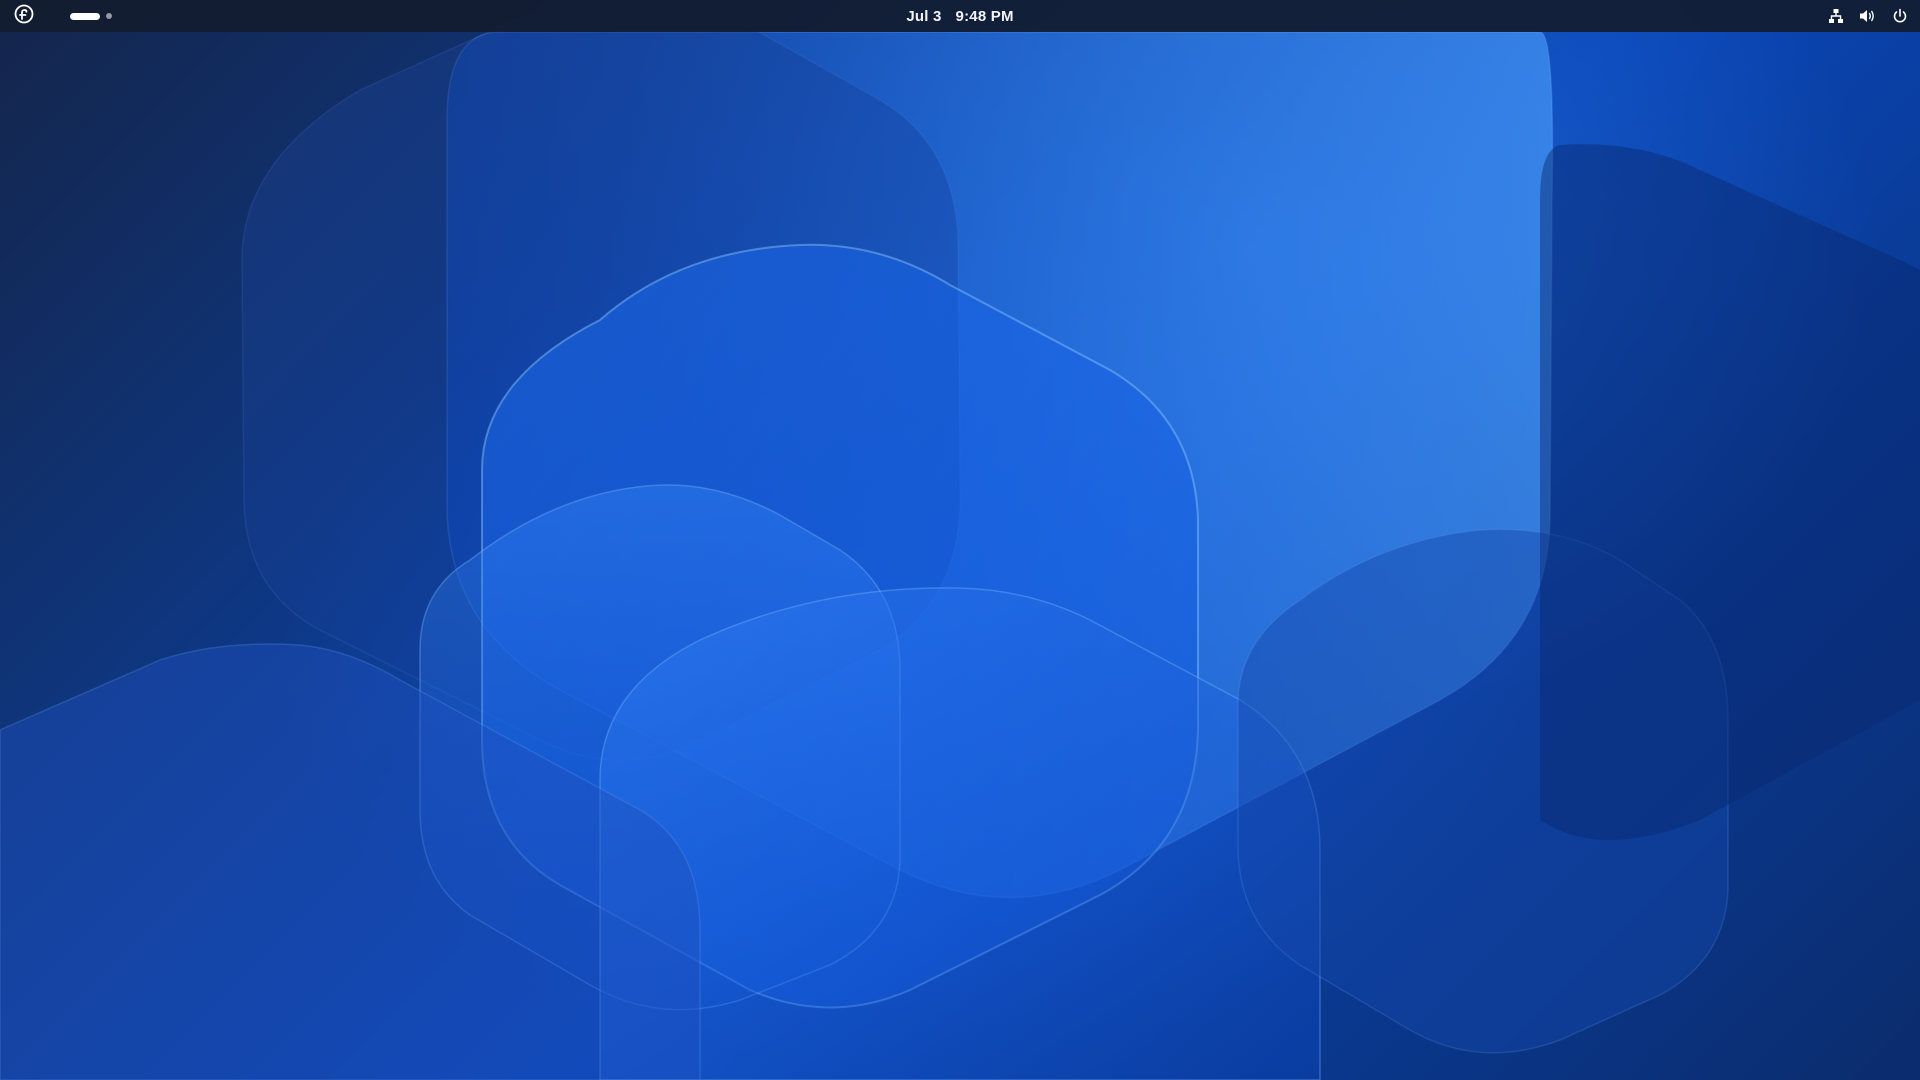 The image size is (1920, 1080). I want to click on network-wired-icon, so click(1836, 16).